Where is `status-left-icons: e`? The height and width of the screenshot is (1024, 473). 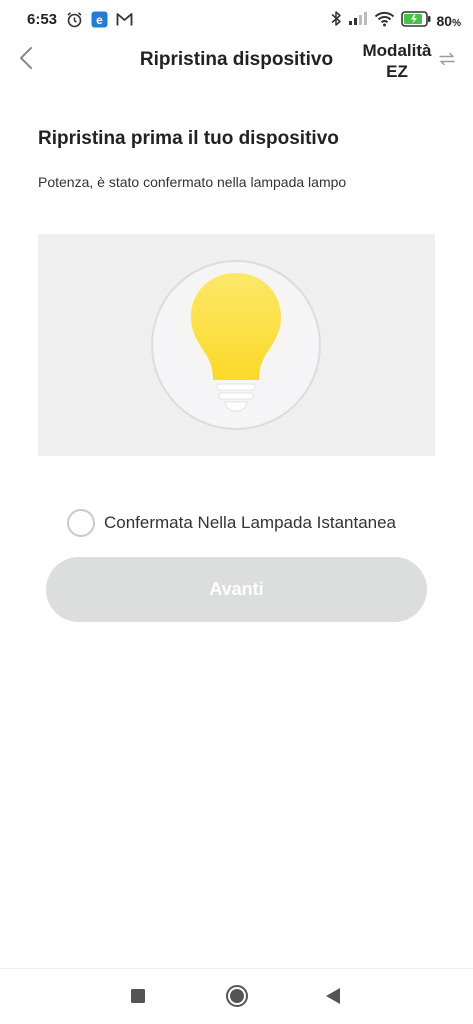
status-left-icons: e is located at coordinates (99, 22).